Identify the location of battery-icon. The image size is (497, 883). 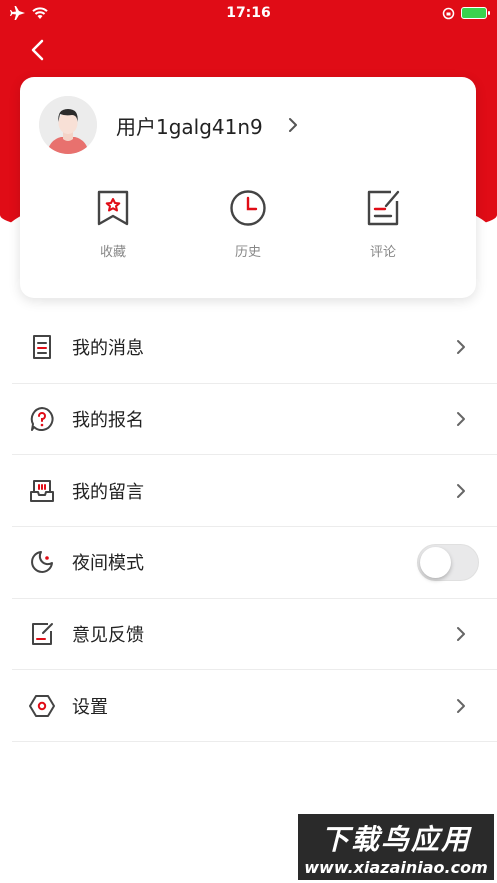
(475, 13).